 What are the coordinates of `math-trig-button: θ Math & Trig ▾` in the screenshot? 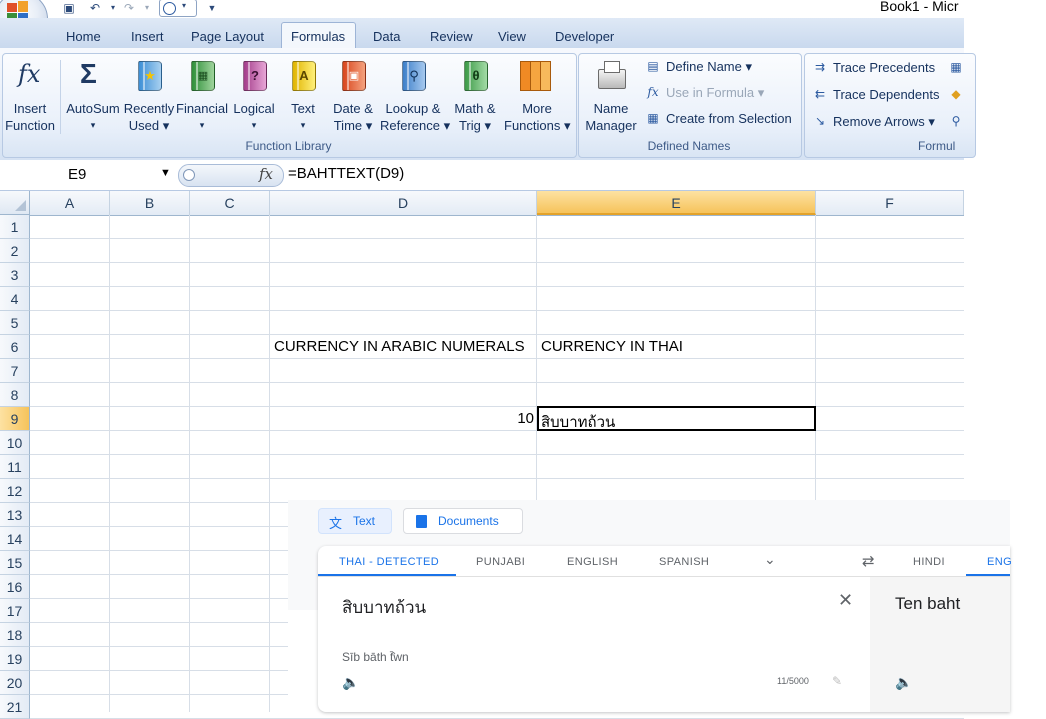 It's located at (475, 97).